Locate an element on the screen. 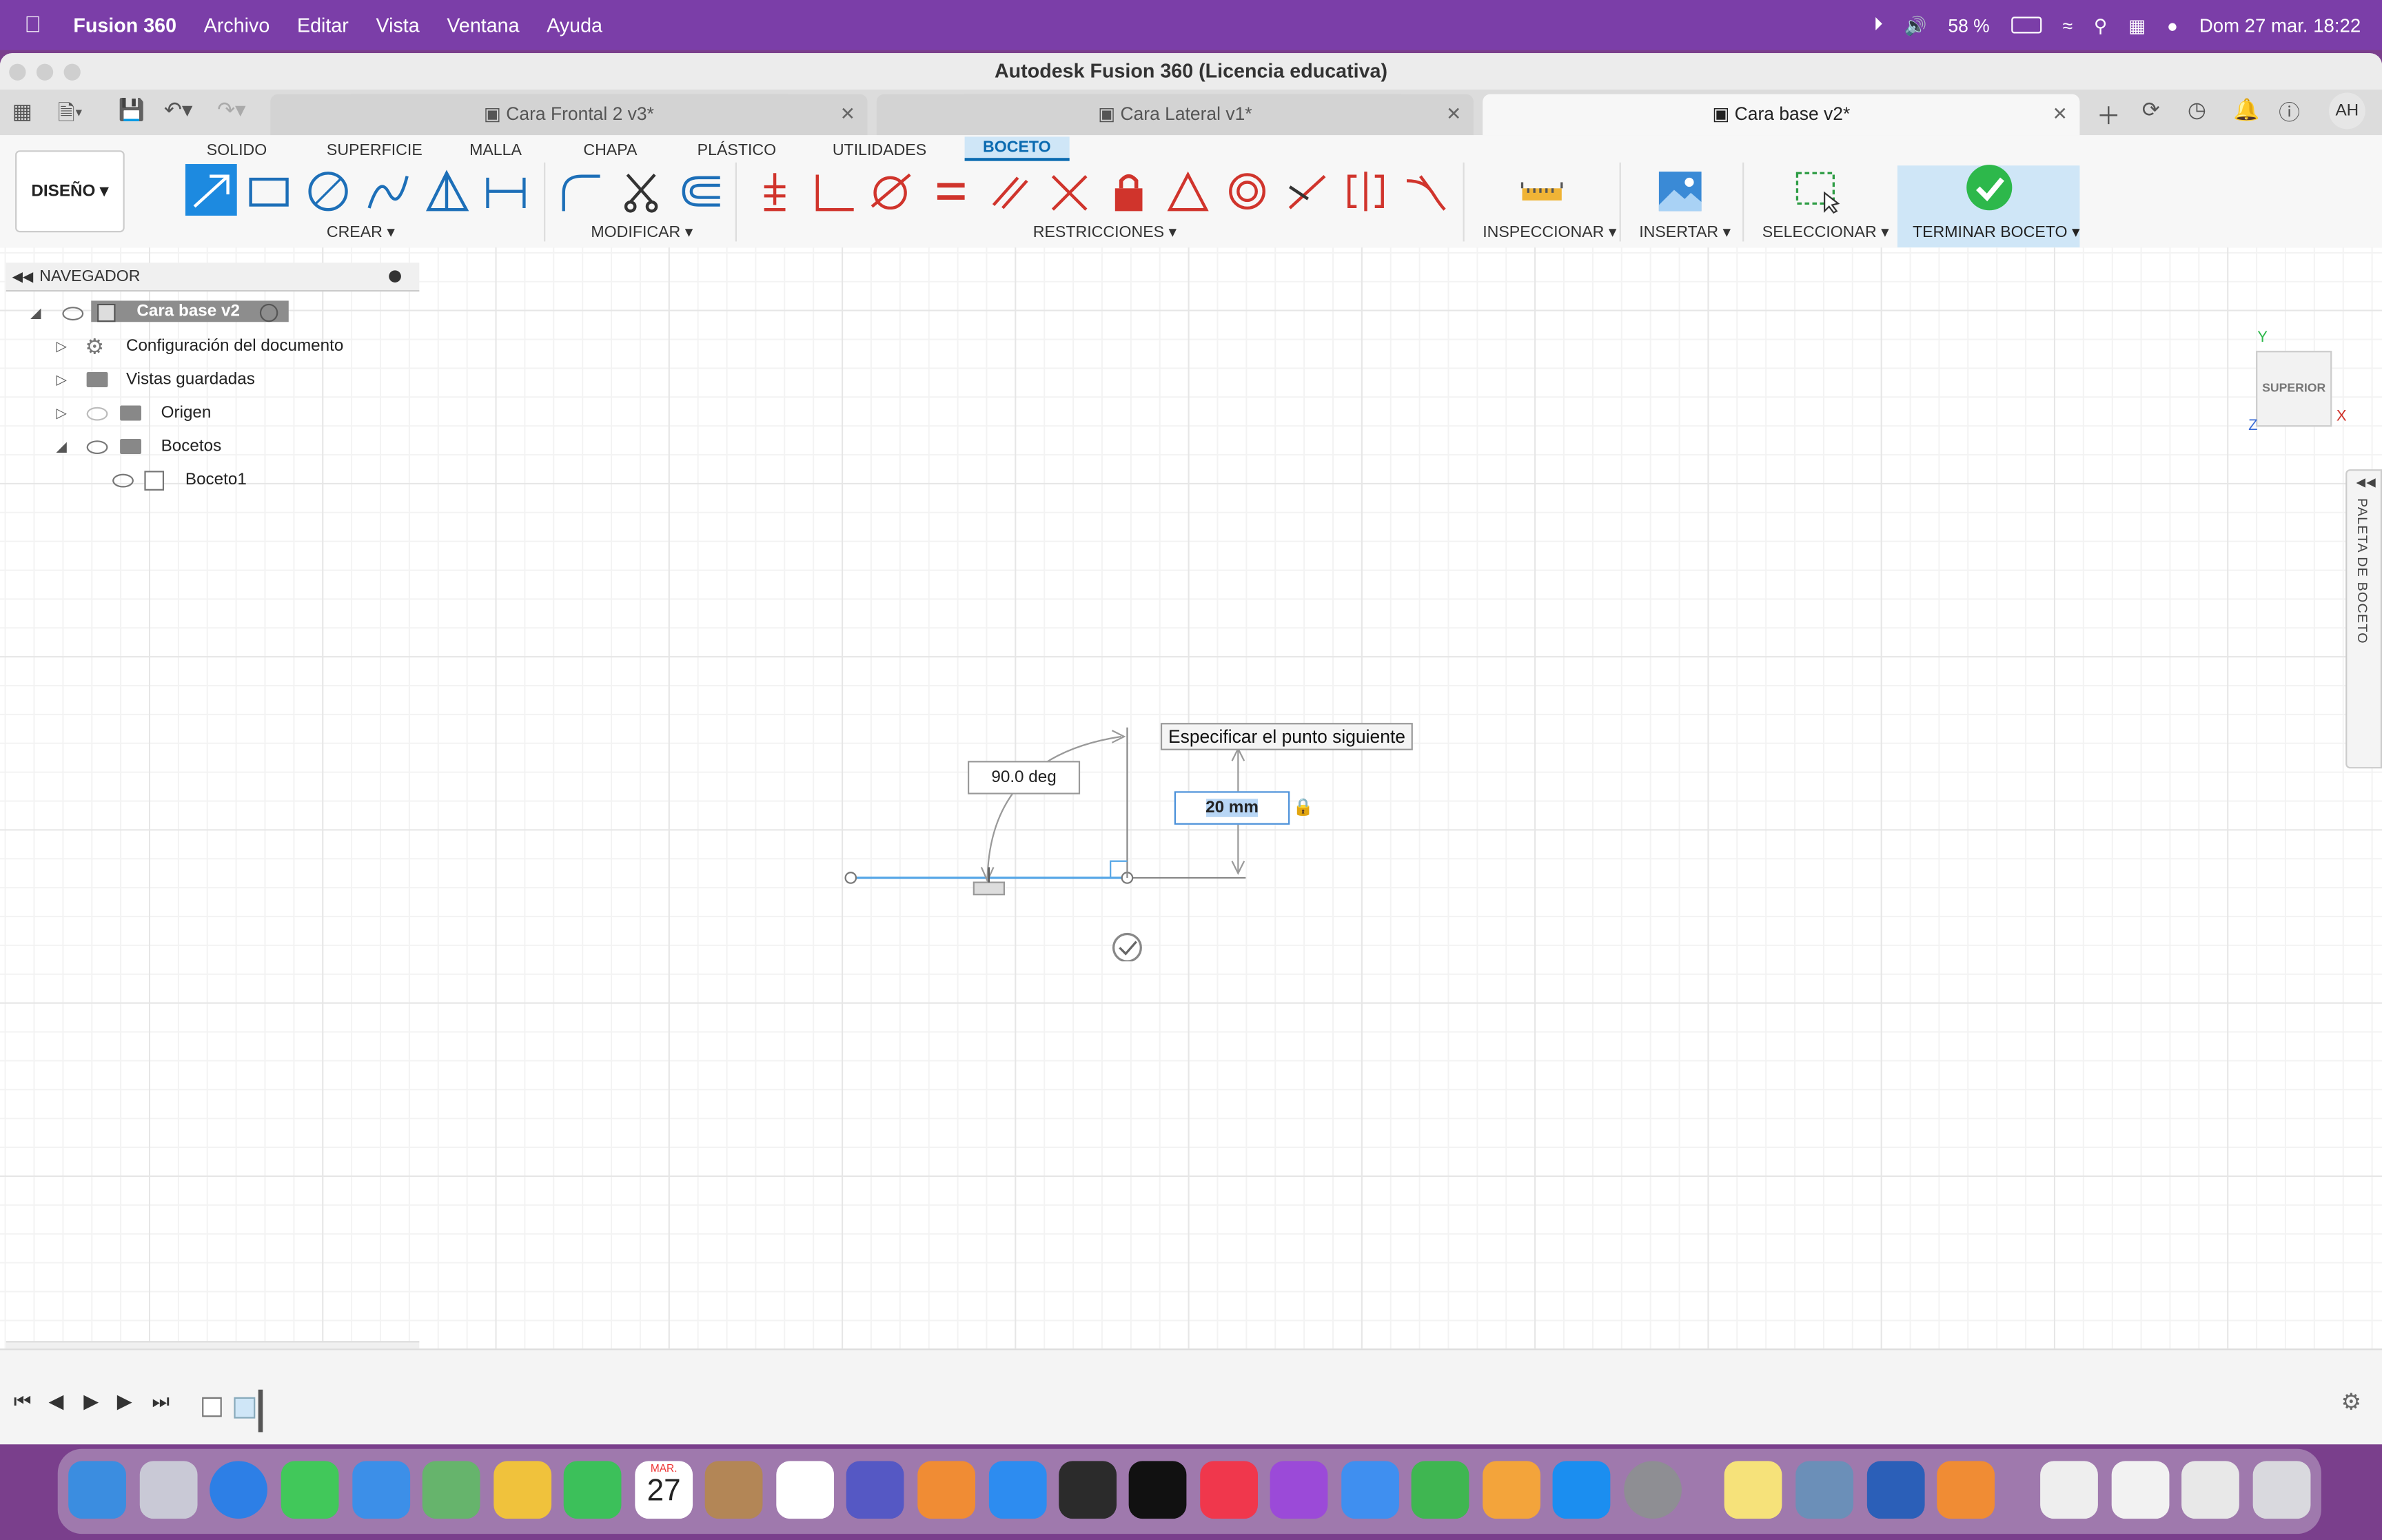 This screenshot has height=1540, width=2382. zoom-app-icon is located at coordinates (1018, 1490).